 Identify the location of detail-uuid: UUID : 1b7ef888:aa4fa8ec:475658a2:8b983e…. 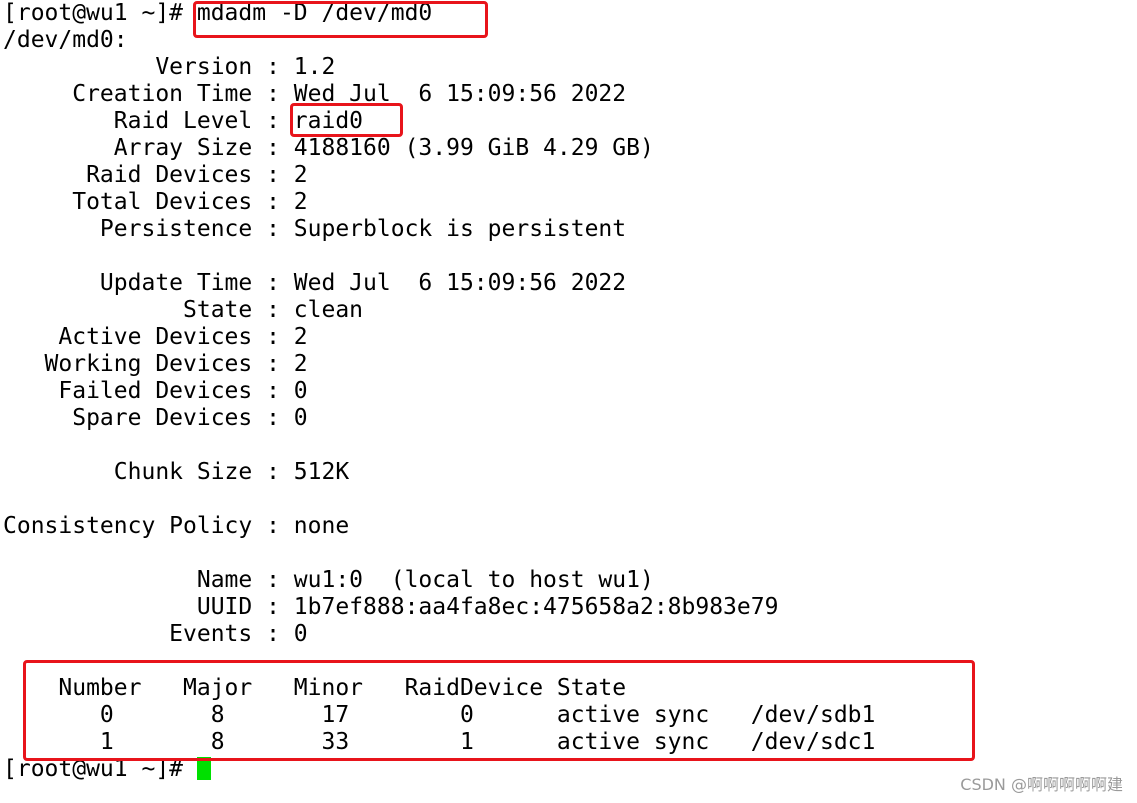
(391, 607).